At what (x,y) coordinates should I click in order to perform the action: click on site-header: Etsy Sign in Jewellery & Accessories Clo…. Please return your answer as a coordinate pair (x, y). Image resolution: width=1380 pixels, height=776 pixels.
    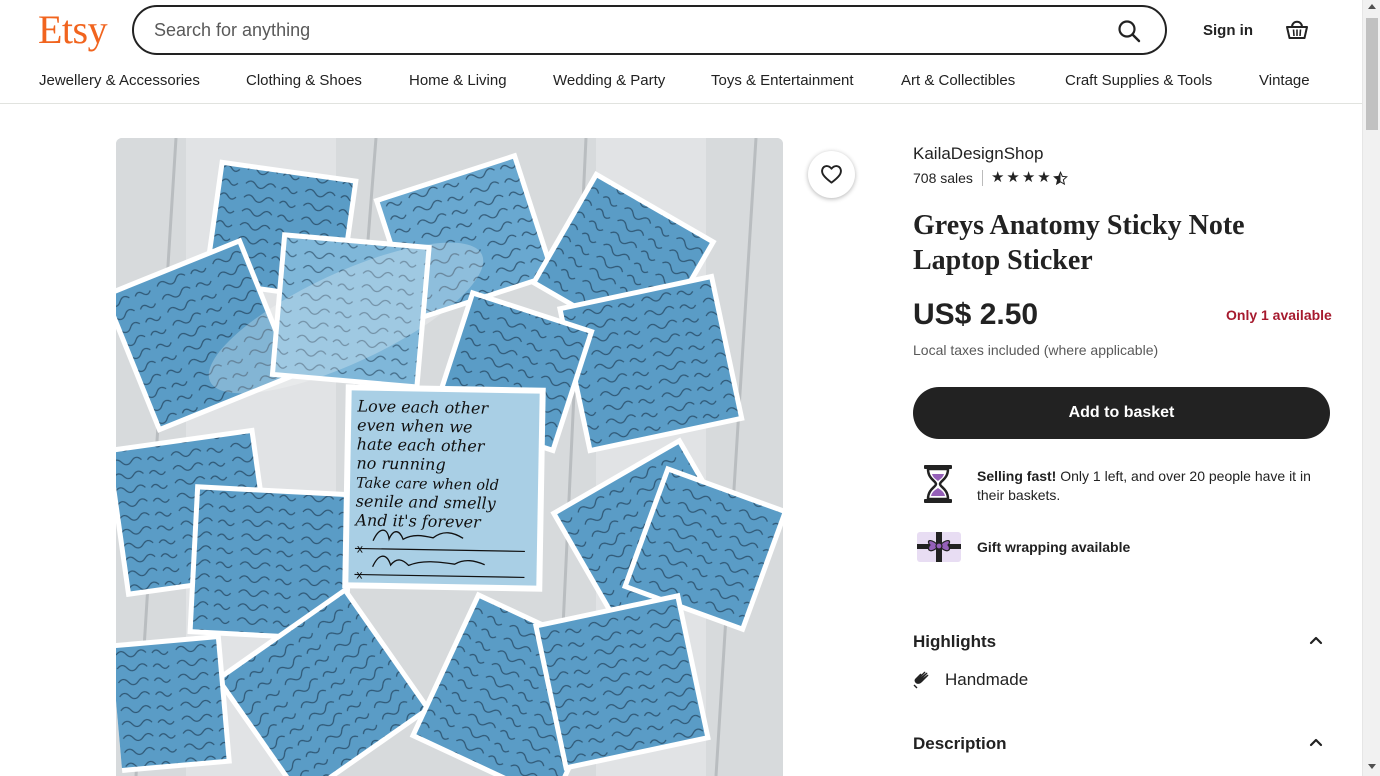
    Looking at the image, I should click on (681, 52).